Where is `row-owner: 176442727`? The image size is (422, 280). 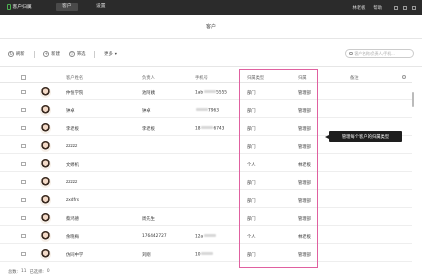 row-owner: 176442727 is located at coordinates (154, 236).